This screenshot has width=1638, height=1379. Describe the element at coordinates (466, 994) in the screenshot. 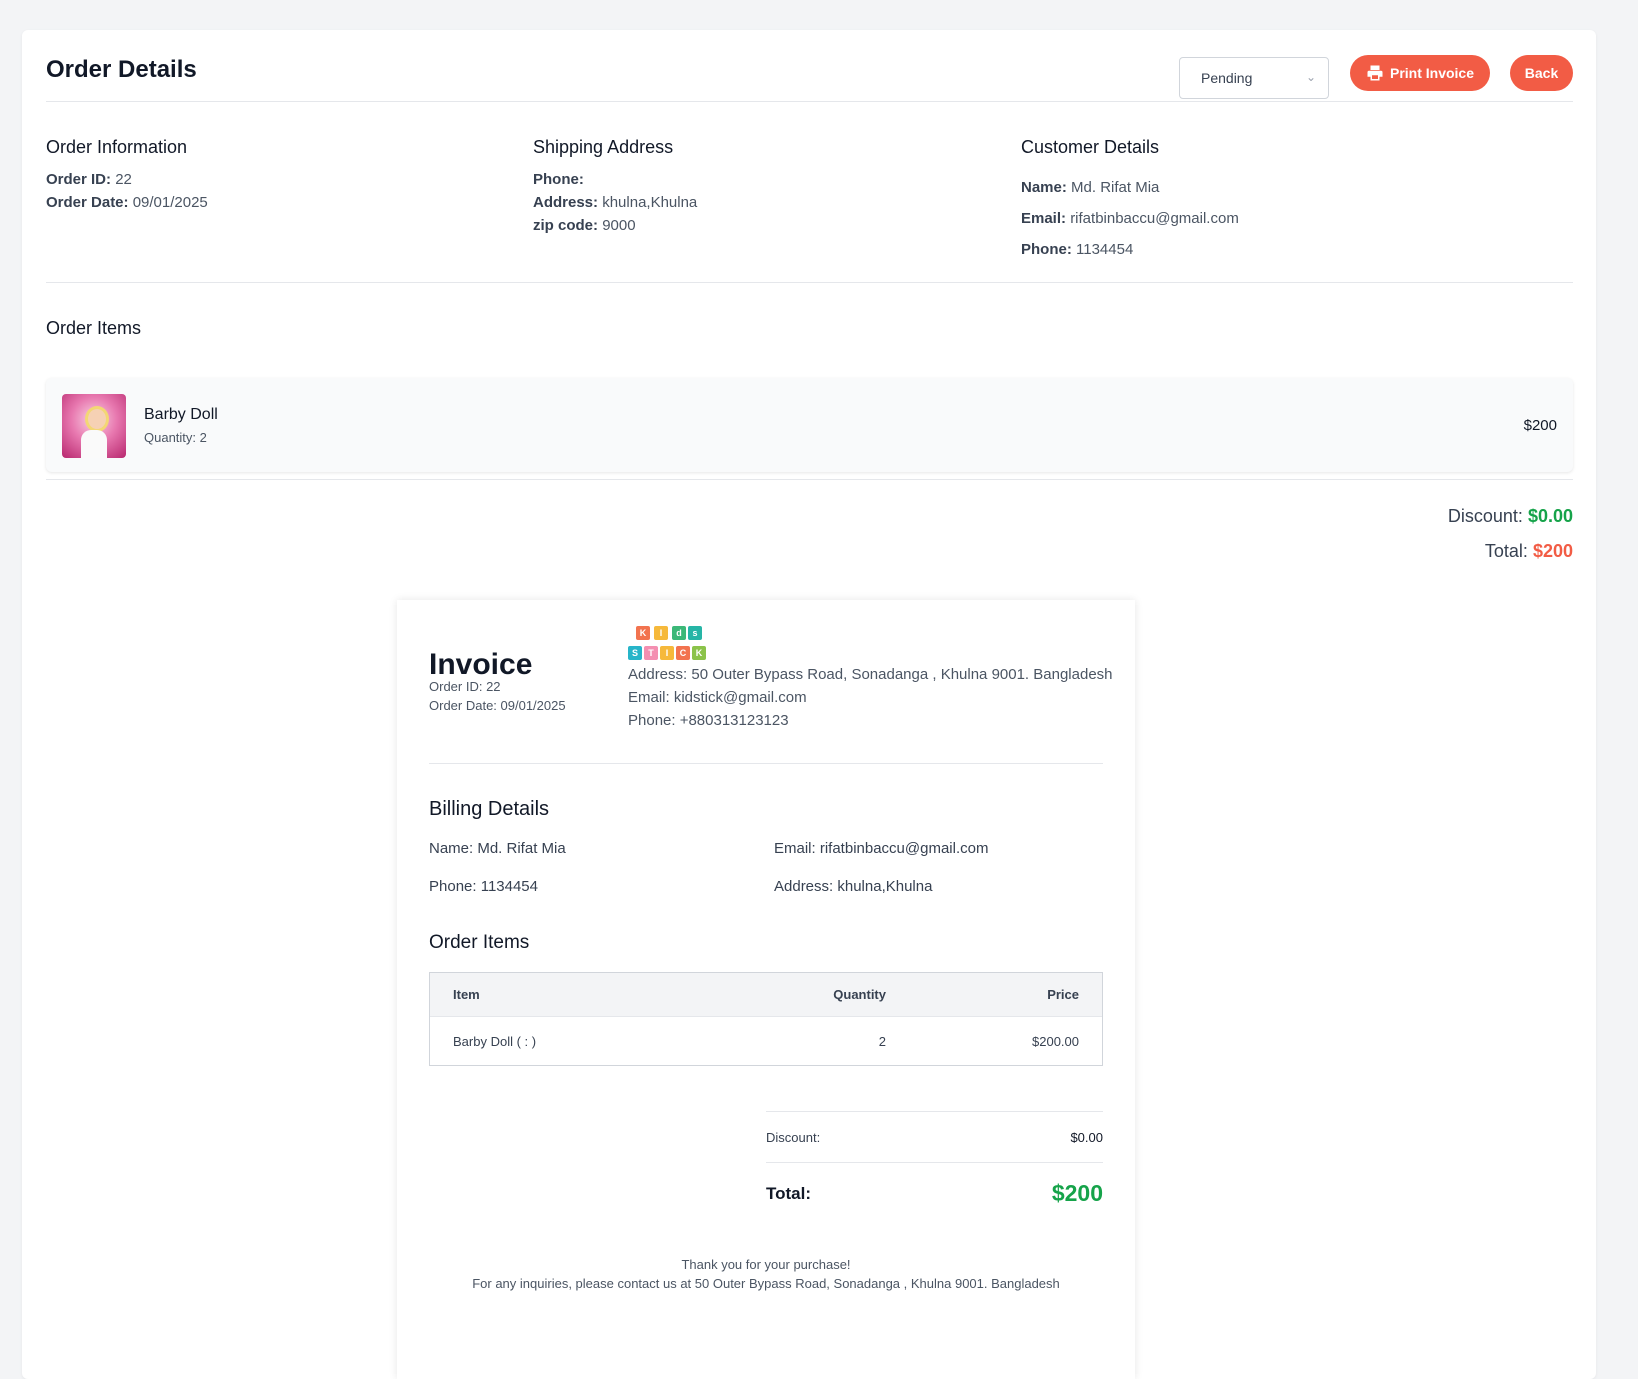

I see `column-header-item: Item` at that location.